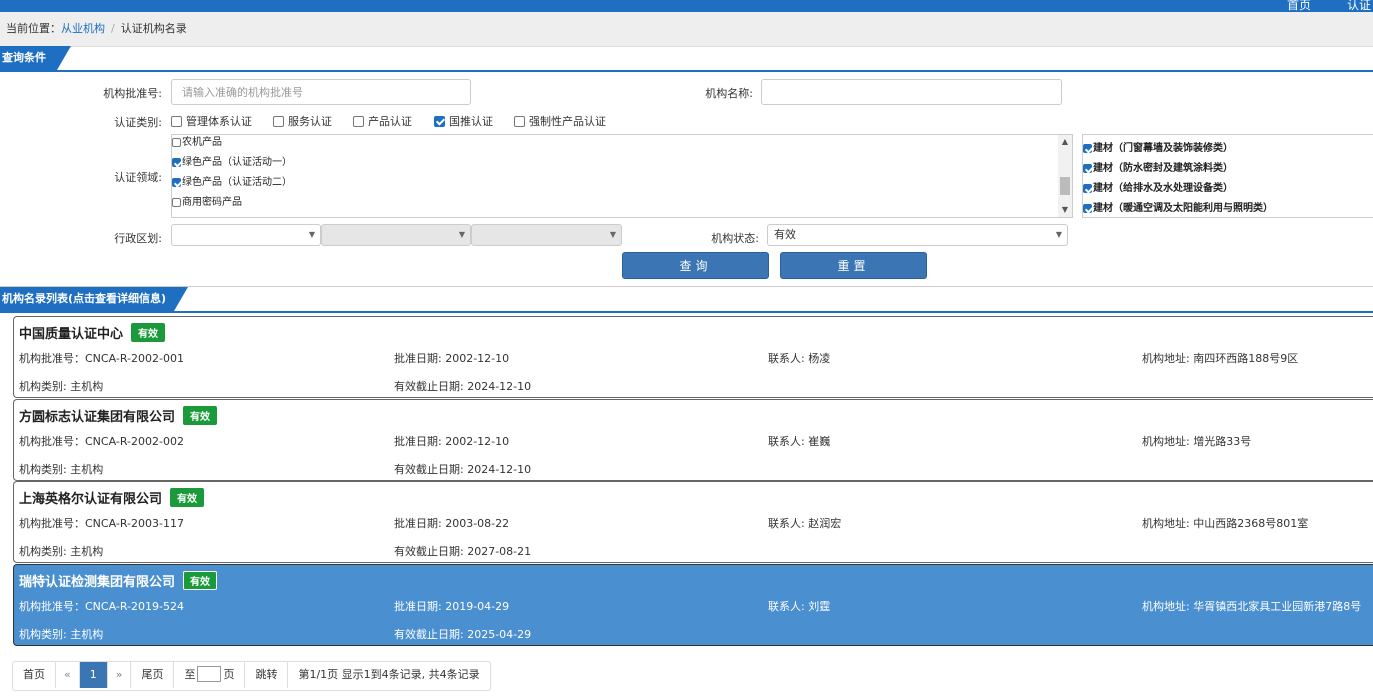 Image resolution: width=1373 pixels, height=698 pixels. Describe the element at coordinates (1178, 206) in the screenshot. I see `field-option: 建材（暖通空调及太阳能利用与照明类）` at that location.